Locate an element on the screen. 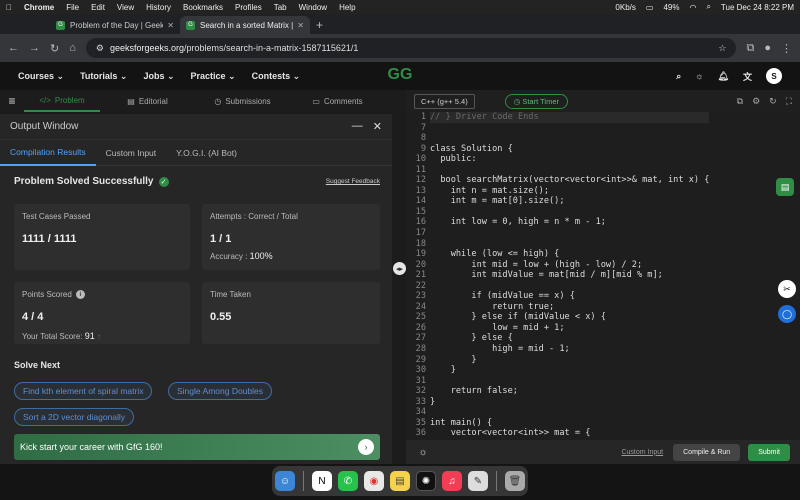 The height and width of the screenshot is (500, 800). menu-window: Window is located at coordinates (313, 7).